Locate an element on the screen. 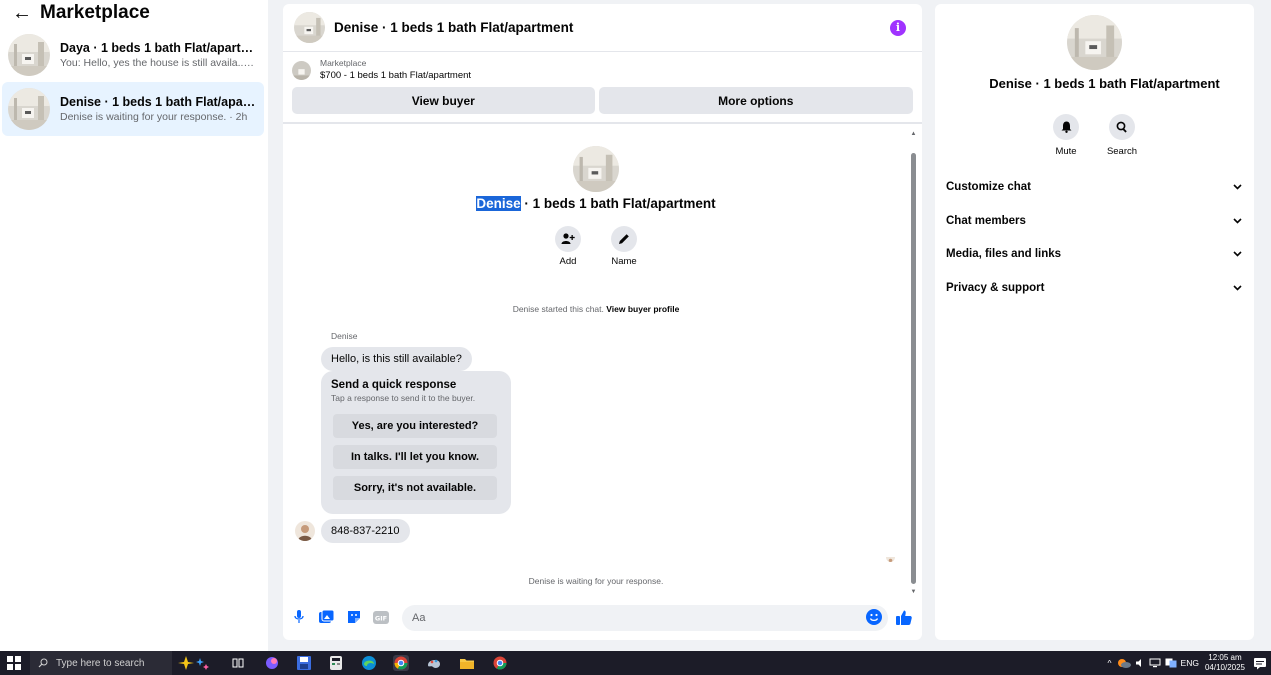 The height and width of the screenshot is (675, 1271). chrome-profile-icon is located at coordinates (500, 663).